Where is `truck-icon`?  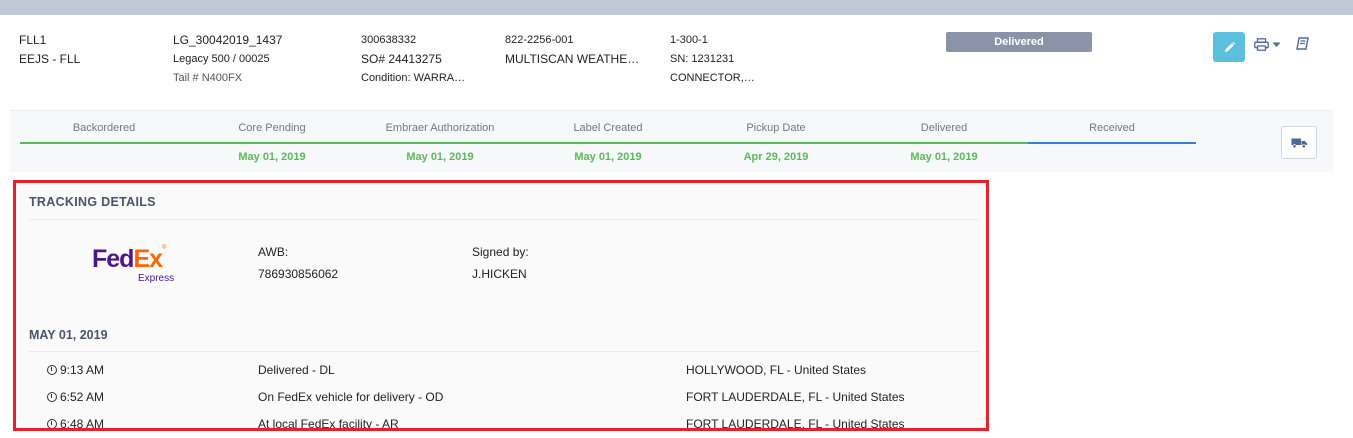 truck-icon is located at coordinates (1299, 143).